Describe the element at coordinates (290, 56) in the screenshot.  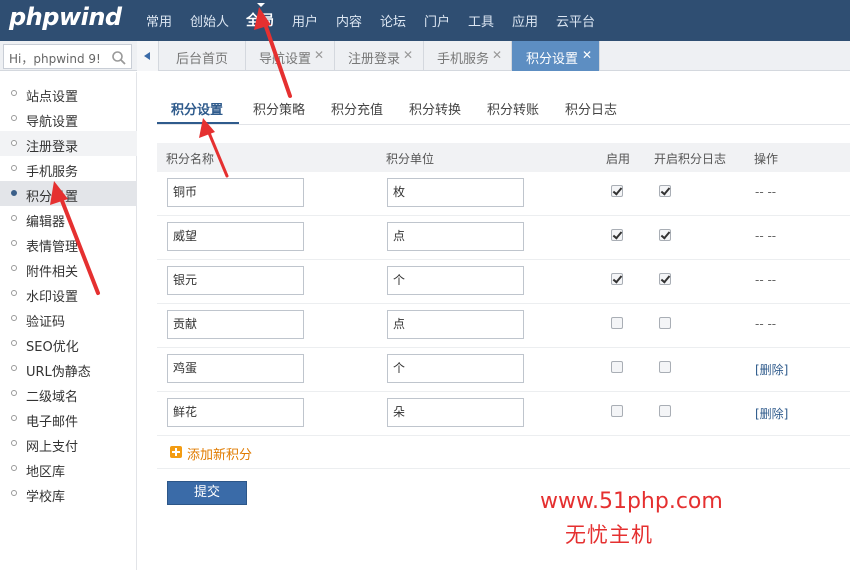
I see `tab-nav-settings: 导航设置 ✕` at that location.